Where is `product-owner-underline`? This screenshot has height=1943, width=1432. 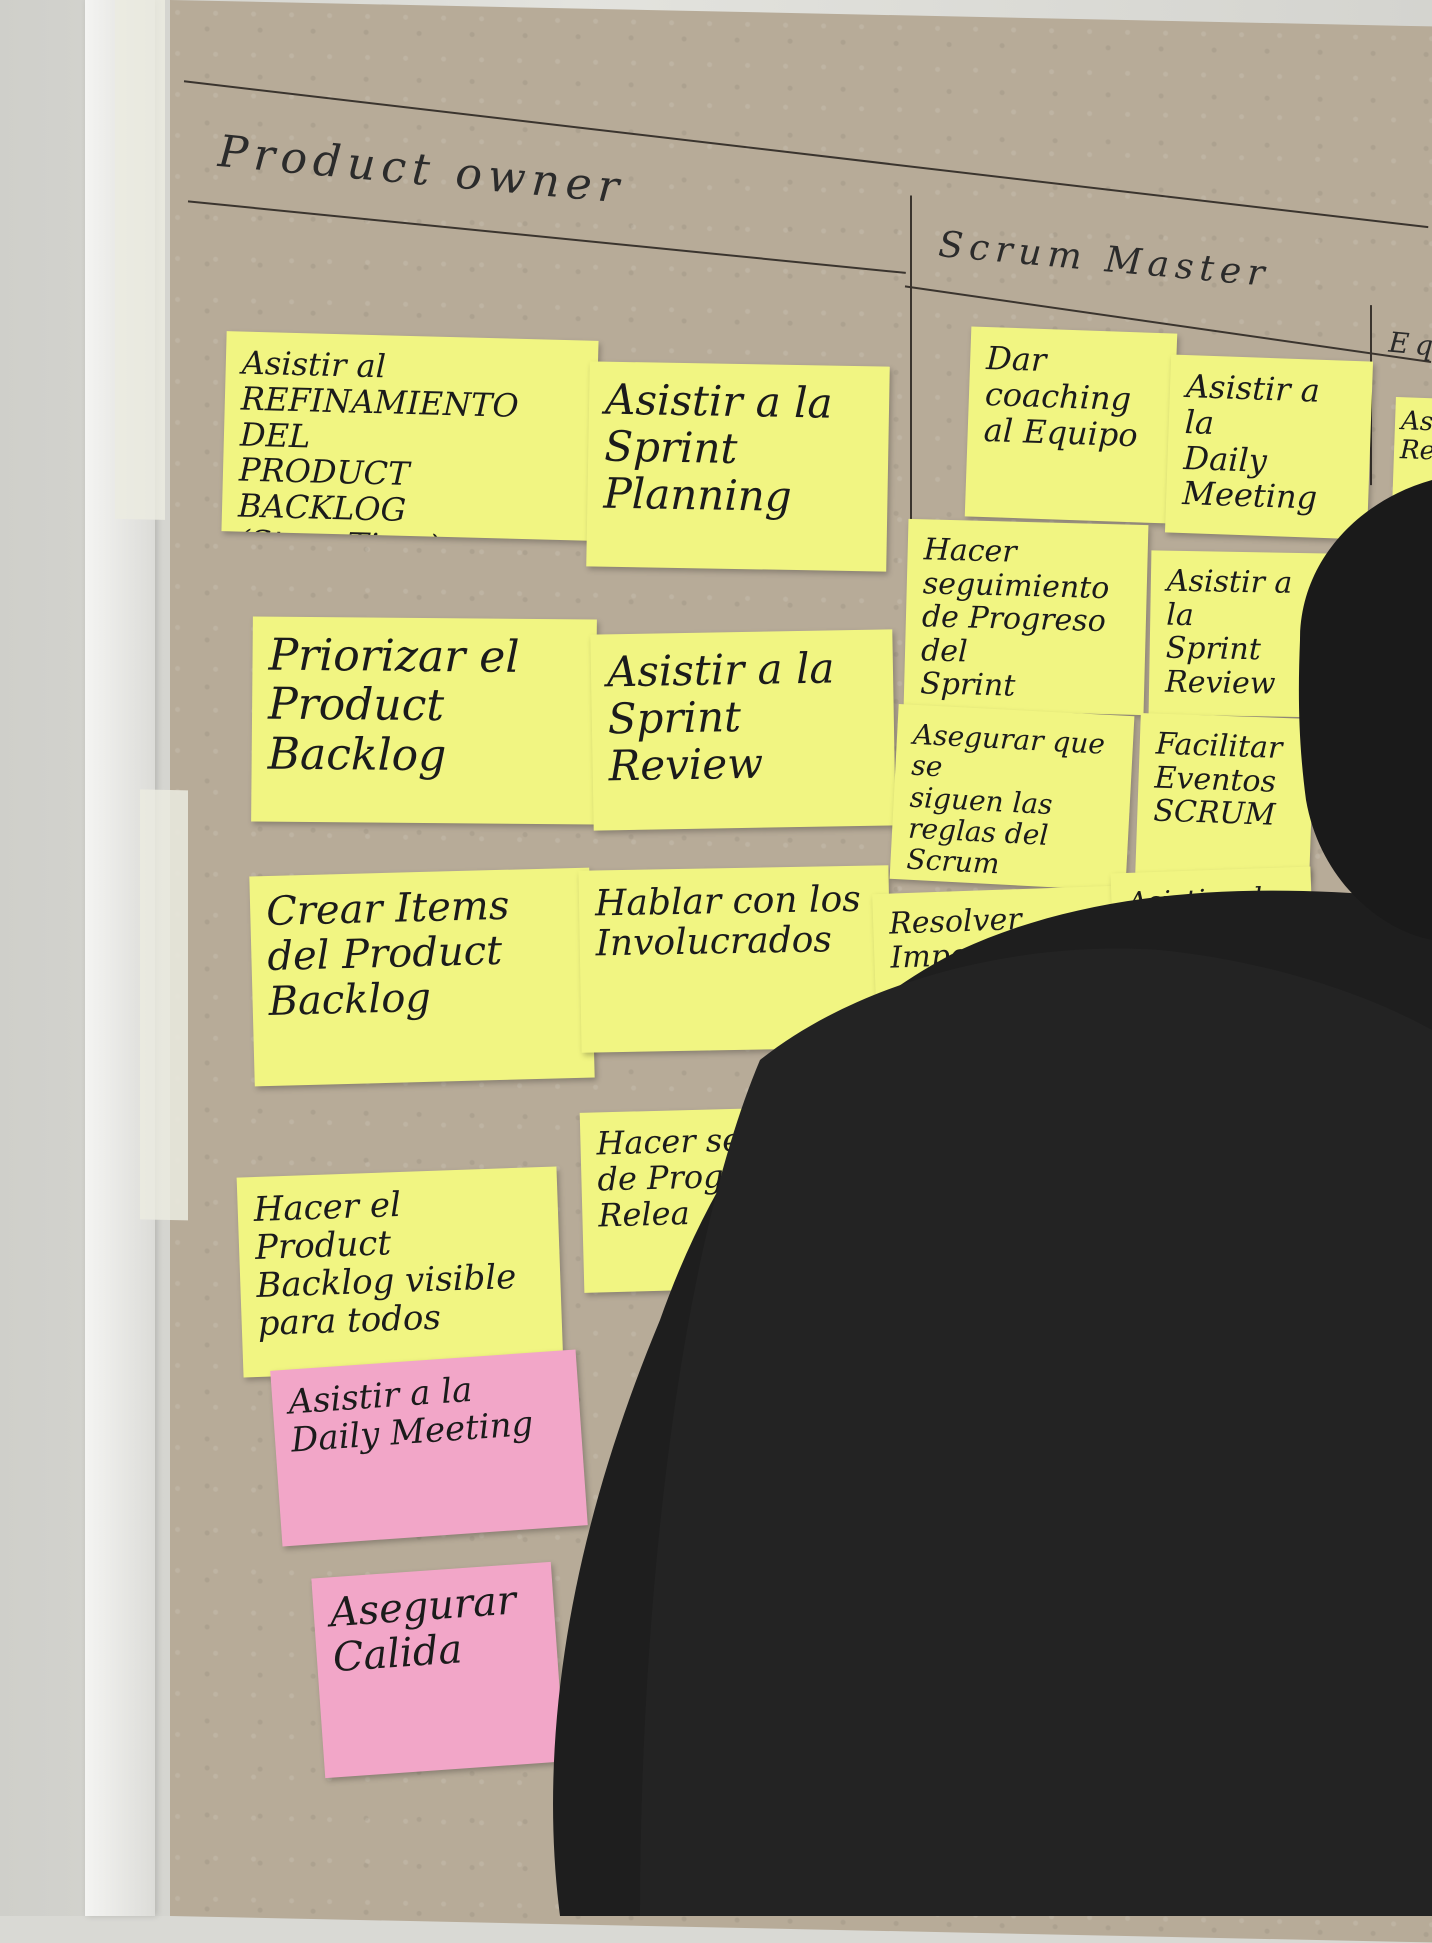
product-owner-underline is located at coordinates (546, 237).